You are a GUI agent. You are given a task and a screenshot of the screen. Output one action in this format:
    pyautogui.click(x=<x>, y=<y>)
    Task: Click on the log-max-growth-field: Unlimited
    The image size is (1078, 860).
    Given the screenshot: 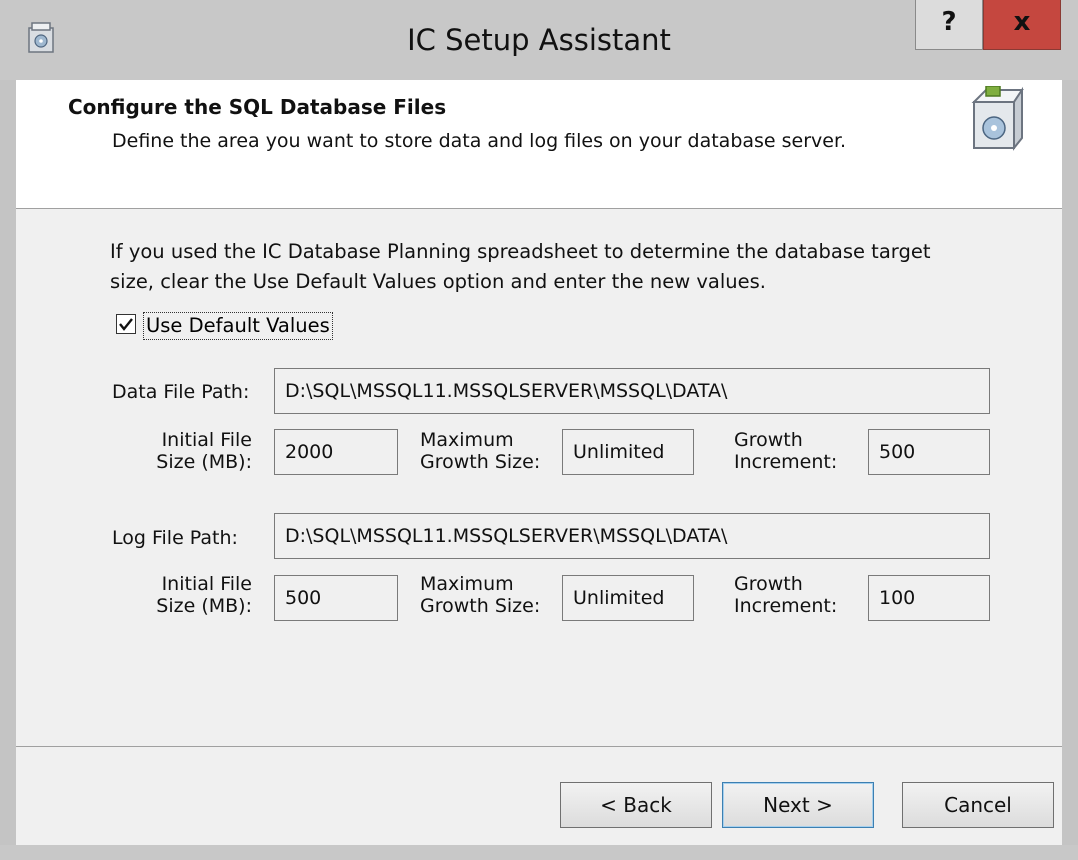 What is the action you would take?
    pyautogui.click(x=628, y=598)
    